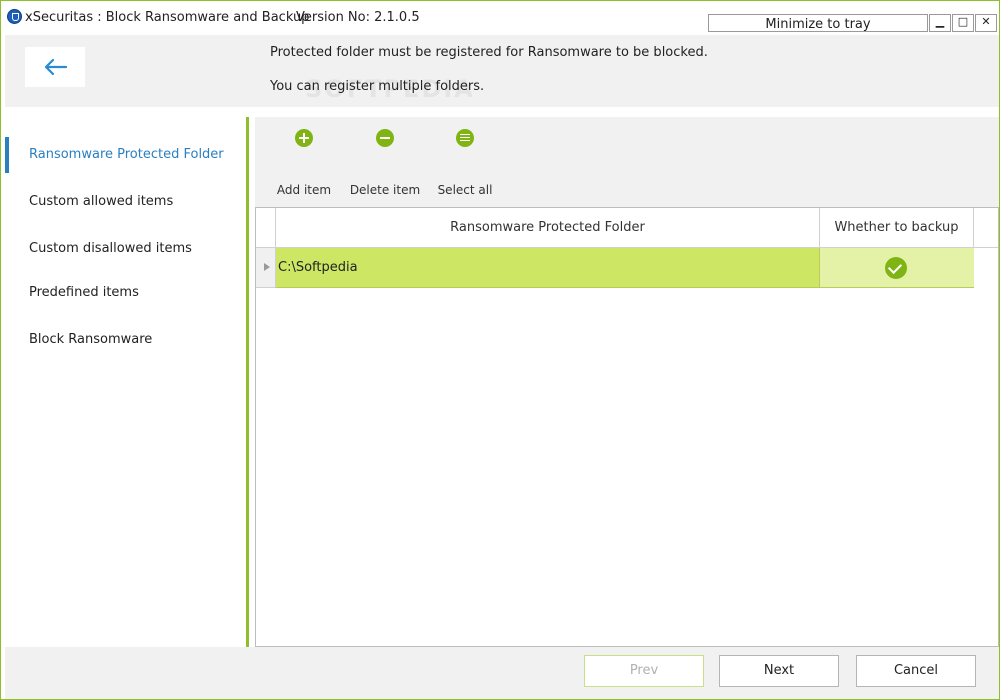 This screenshot has height=700, width=1000. What do you see at coordinates (304, 190) in the screenshot?
I see `add-item-label: Add item` at bounding box center [304, 190].